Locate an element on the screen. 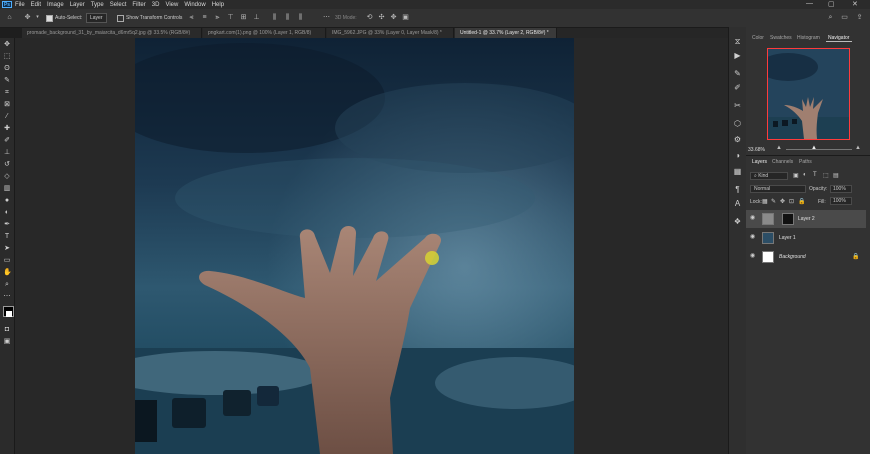 The height and width of the screenshot is (454, 870). checkbox-icon is located at coordinates (120, 18).